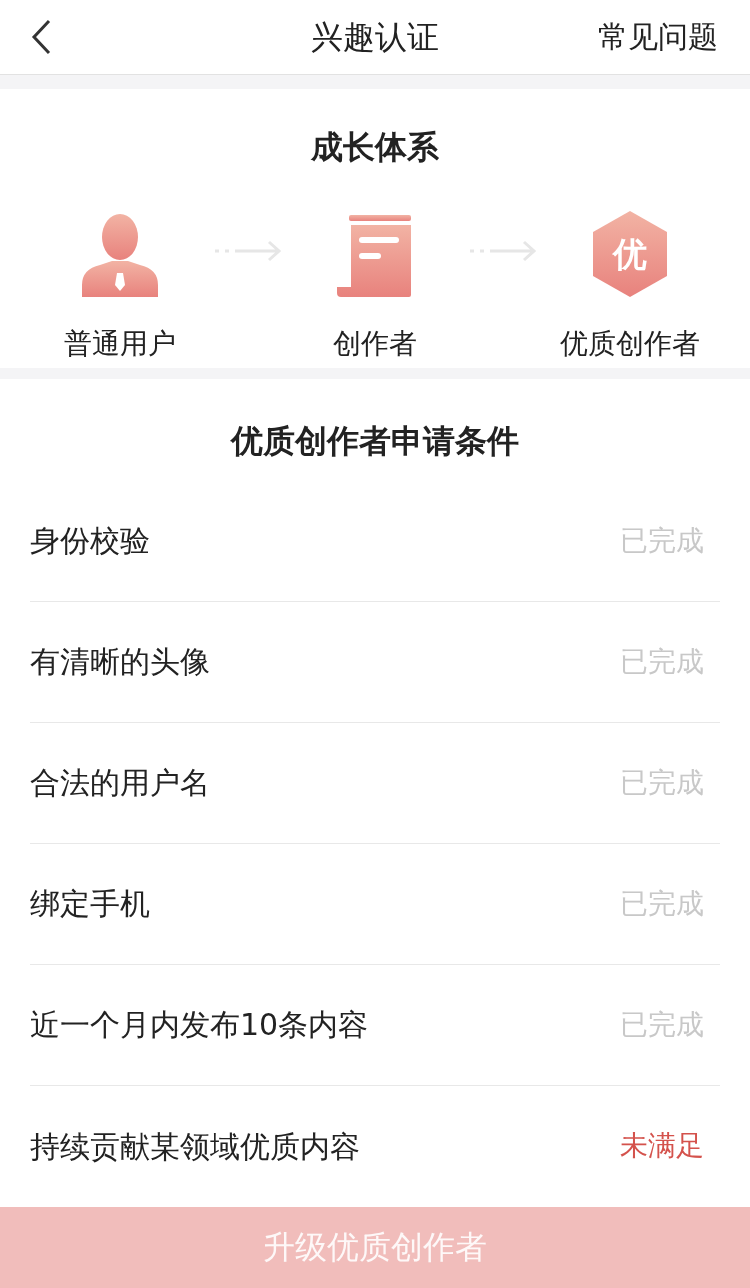  What do you see at coordinates (662, 1146) in the screenshot?
I see `condition-status: 未满足` at bounding box center [662, 1146].